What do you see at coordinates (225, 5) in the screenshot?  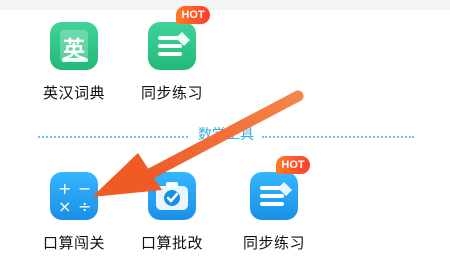 I see `top-strip` at bounding box center [225, 5].